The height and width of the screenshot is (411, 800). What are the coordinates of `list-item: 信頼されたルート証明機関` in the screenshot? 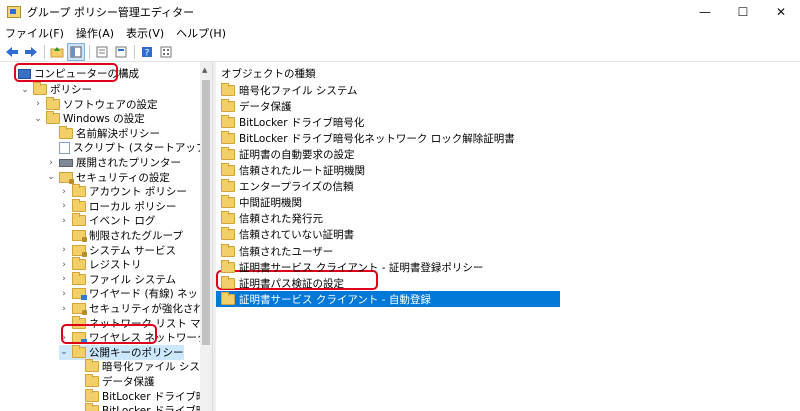 It's located at (290, 171).